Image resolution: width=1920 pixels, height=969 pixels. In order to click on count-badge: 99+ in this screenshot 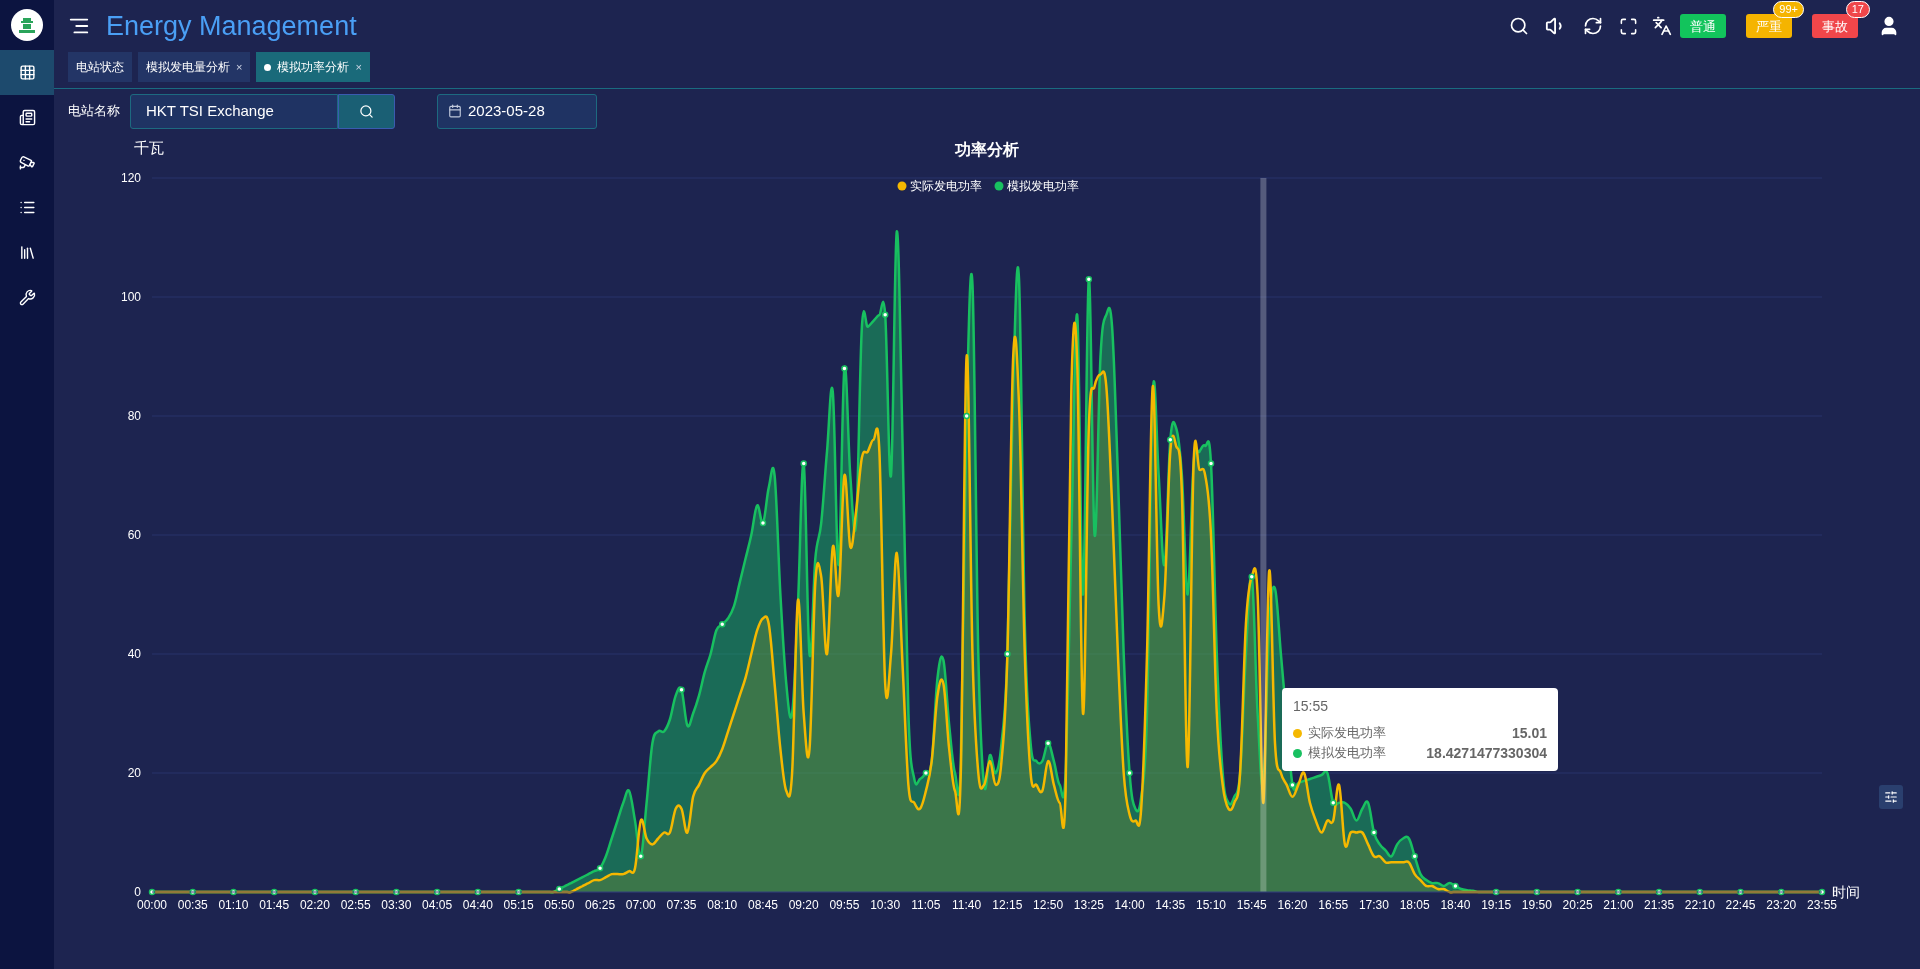, I will do `click(1788, 9)`.